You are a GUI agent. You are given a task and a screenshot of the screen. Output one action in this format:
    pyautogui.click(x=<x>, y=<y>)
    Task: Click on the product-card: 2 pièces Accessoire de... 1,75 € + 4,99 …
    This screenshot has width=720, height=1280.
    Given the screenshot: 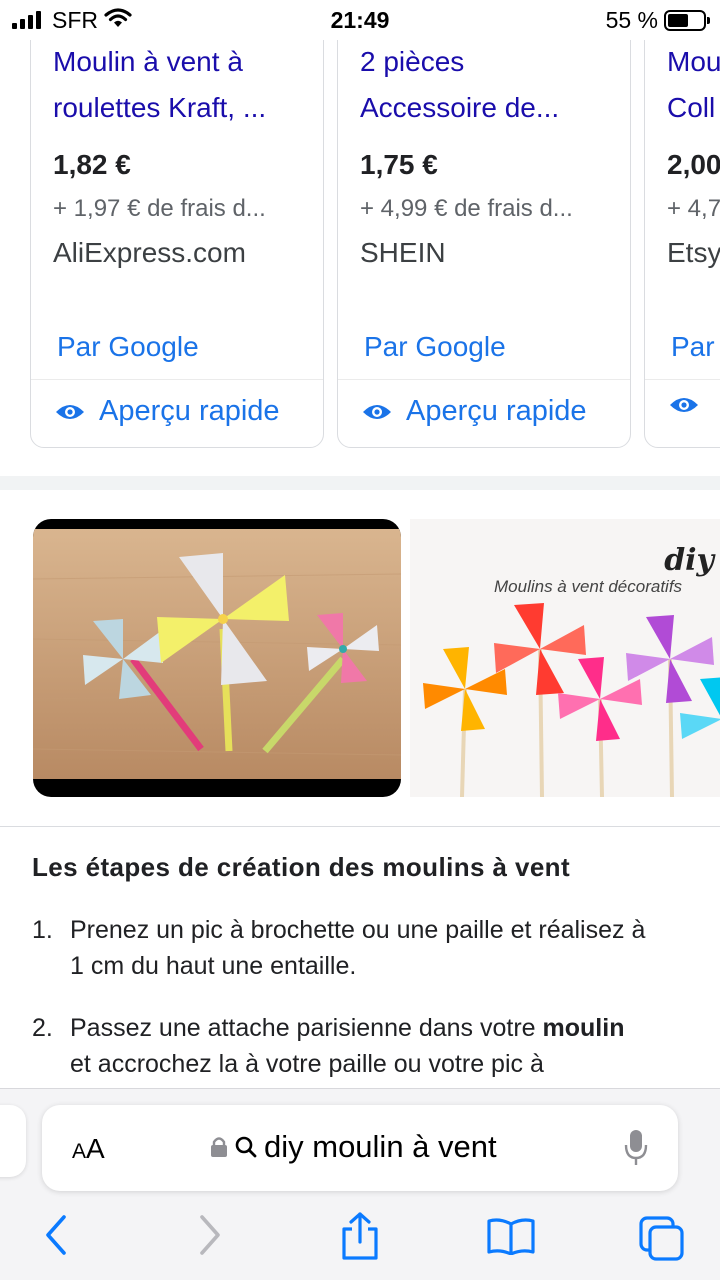 What is the action you would take?
    pyautogui.click(x=484, y=224)
    